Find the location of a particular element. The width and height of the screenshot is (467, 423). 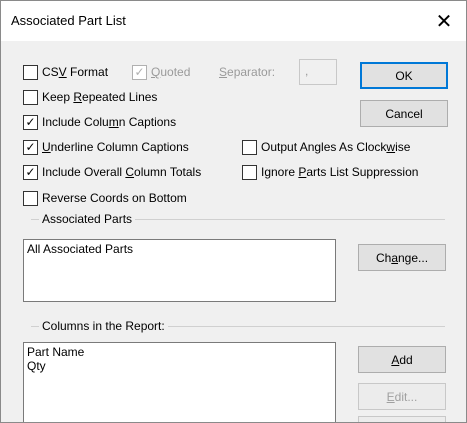

include-column-captions-label: Include Column Captions is located at coordinates (109, 122).